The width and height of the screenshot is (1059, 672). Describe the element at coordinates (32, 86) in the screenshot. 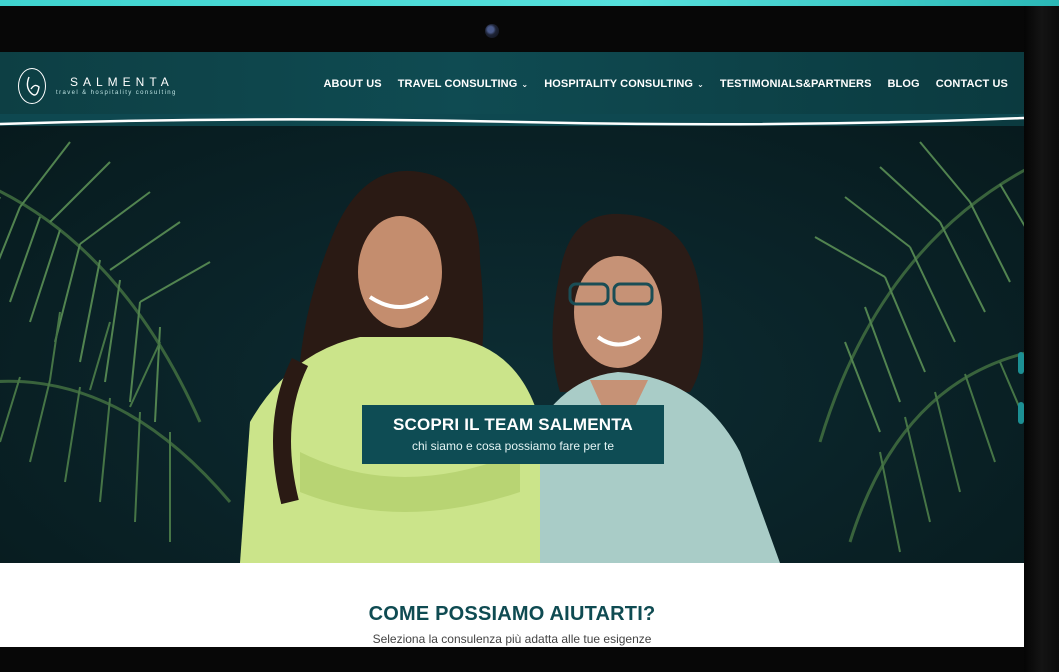

I see `salmenta-logo-mark` at that location.